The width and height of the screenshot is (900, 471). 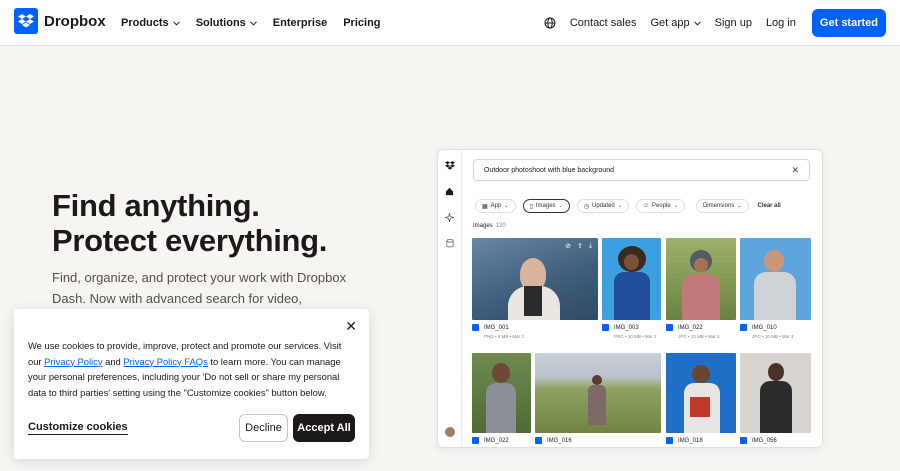 I want to click on preview-search-value: Outdoor photoshoot with blue background, so click(x=549, y=170).